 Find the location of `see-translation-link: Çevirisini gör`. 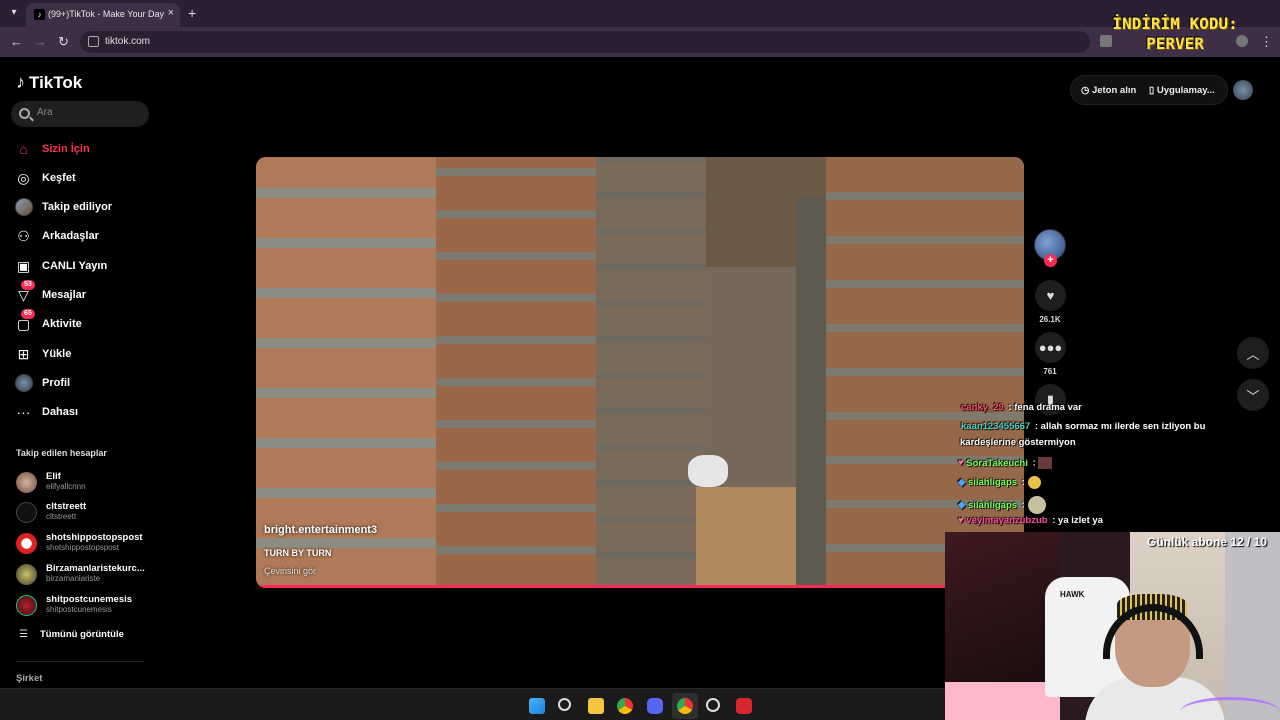

see-translation-link: Çevirisini gör is located at coordinates (290, 571).